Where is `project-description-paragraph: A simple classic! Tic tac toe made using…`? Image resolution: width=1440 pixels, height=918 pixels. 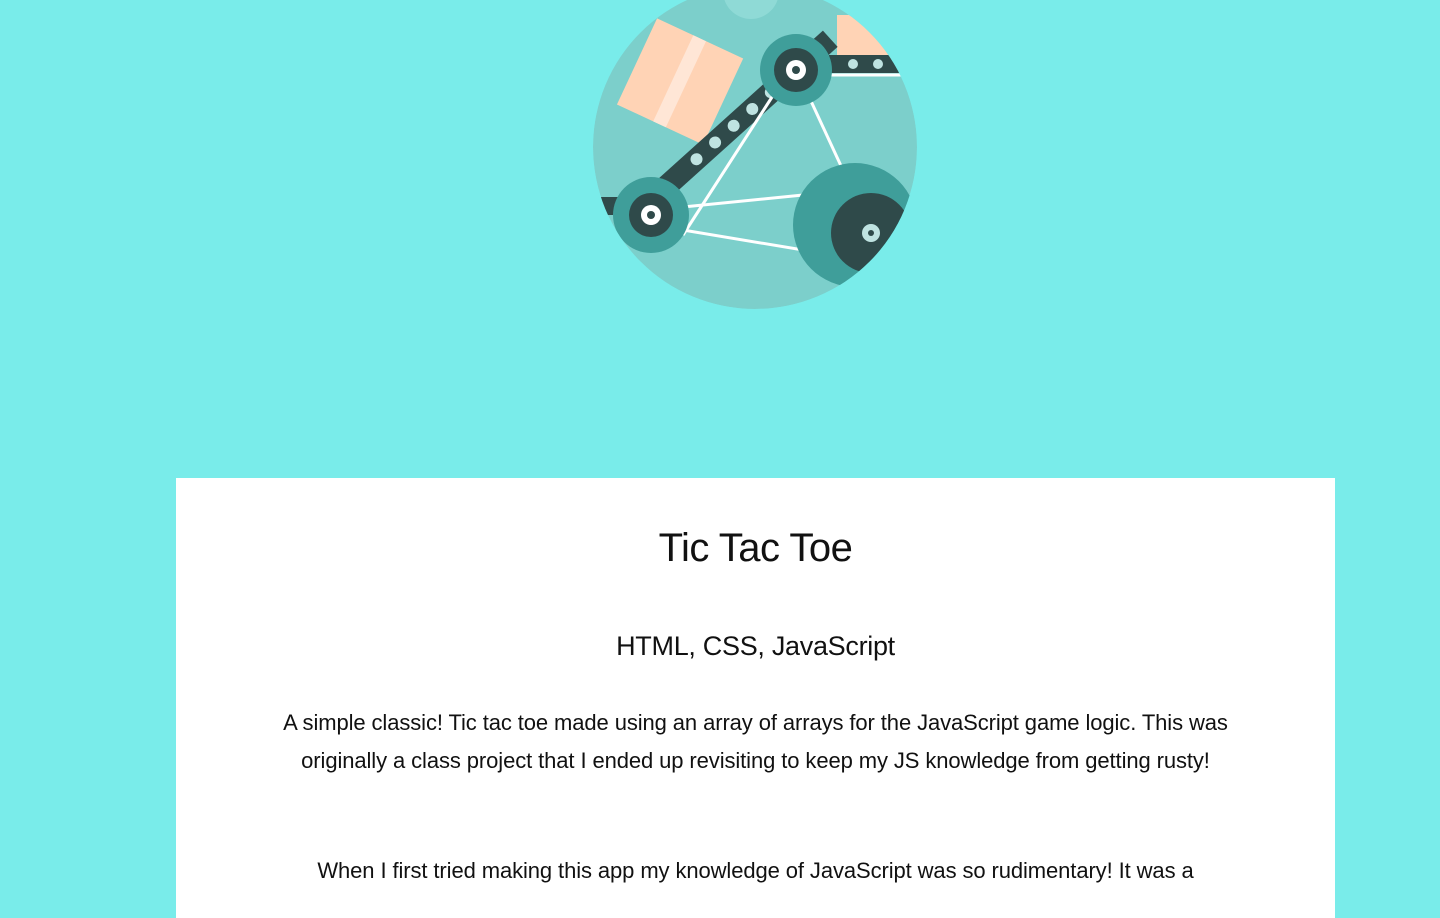 project-description-paragraph: A simple classic! Tic tac toe made using… is located at coordinates (755, 741).